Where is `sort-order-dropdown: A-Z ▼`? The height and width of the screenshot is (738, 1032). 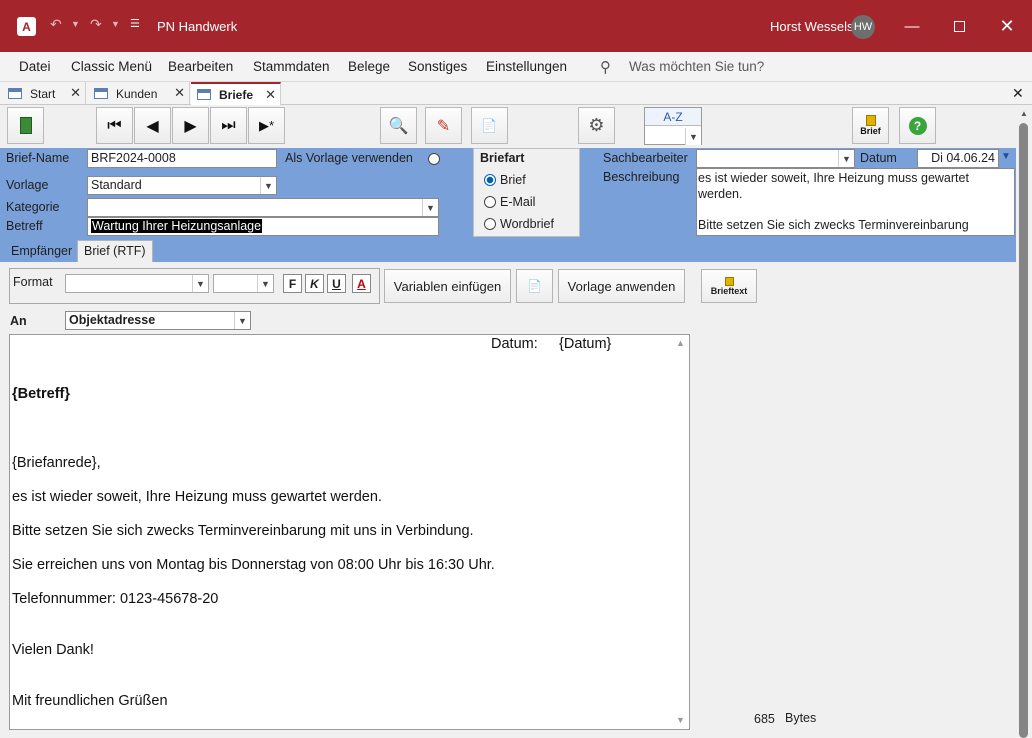
sort-order-dropdown: A-Z ▼ is located at coordinates (673, 126).